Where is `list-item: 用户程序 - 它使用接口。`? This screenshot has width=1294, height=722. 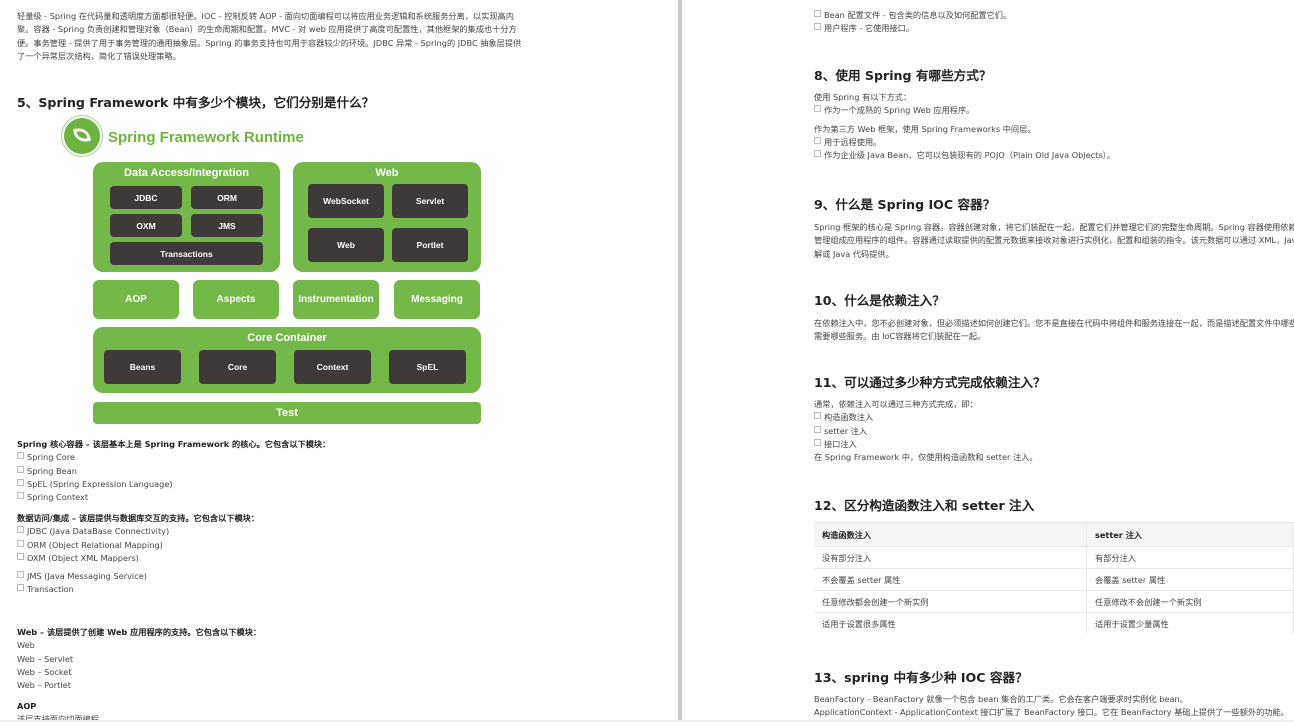
list-item: 用户程序 - 它使用接口。 is located at coordinates (912, 28).